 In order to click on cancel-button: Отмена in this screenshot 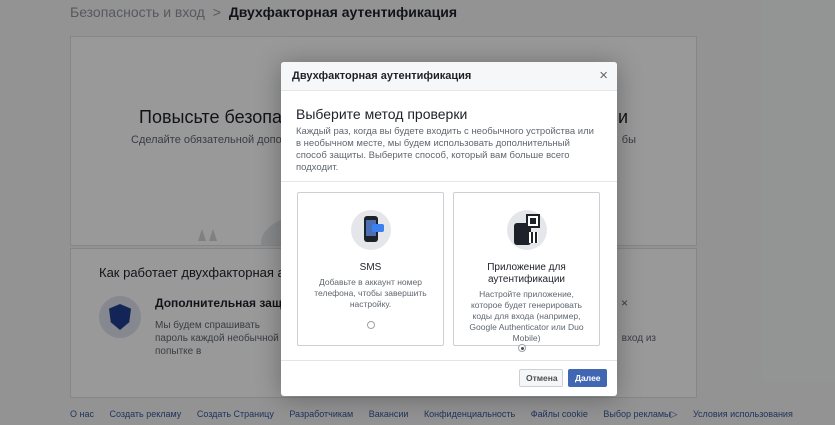, I will do `click(541, 378)`.